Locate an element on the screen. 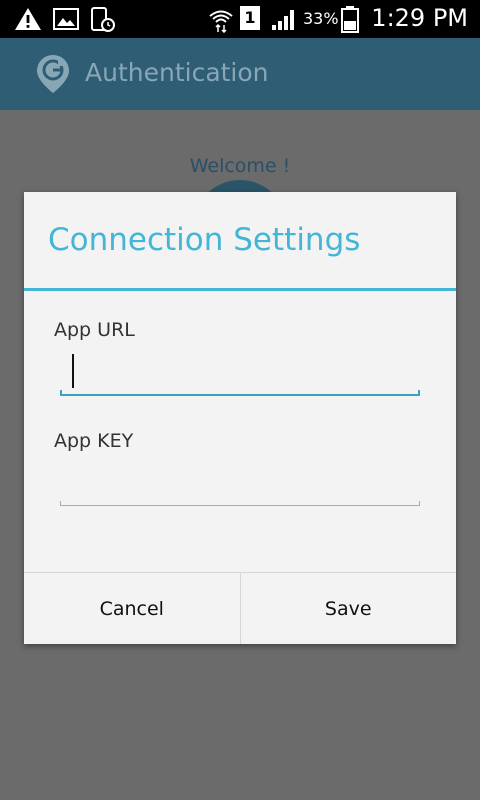 This screenshot has width=480, height=800. action-bar: Authentication is located at coordinates (240, 74).